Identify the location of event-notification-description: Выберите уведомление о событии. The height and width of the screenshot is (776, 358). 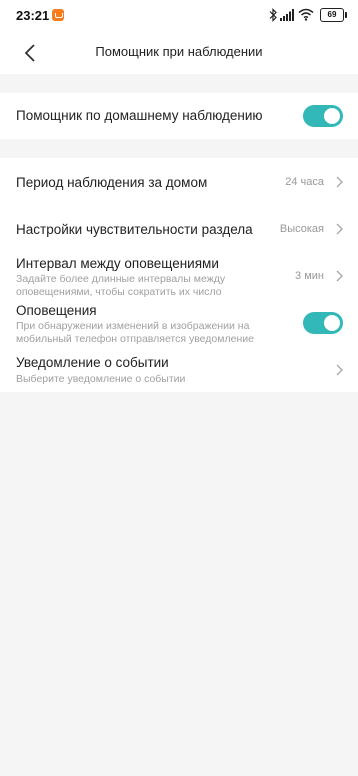
(101, 379).